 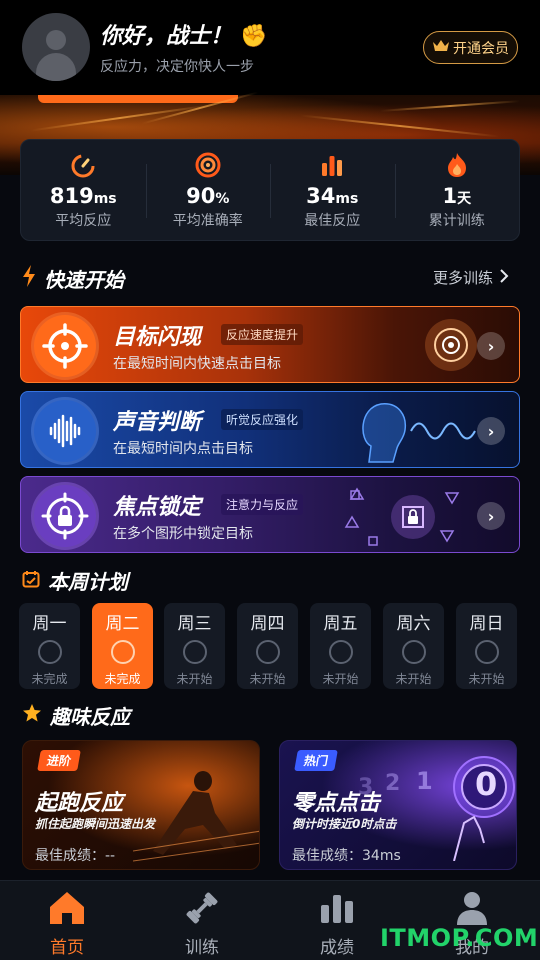 I want to click on badge-advanced: 进阶, so click(x=59, y=760).